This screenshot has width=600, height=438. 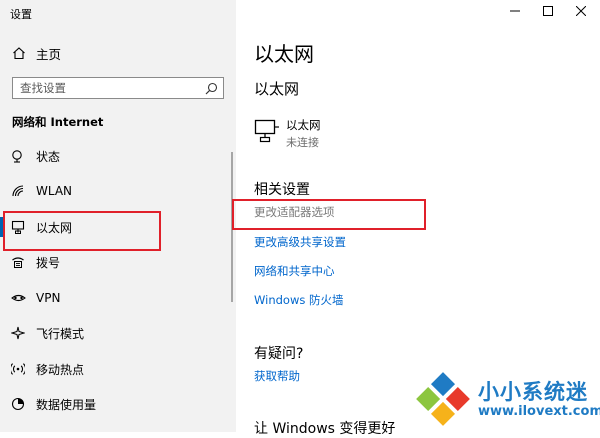 I want to click on search-icon, so click(x=211, y=88).